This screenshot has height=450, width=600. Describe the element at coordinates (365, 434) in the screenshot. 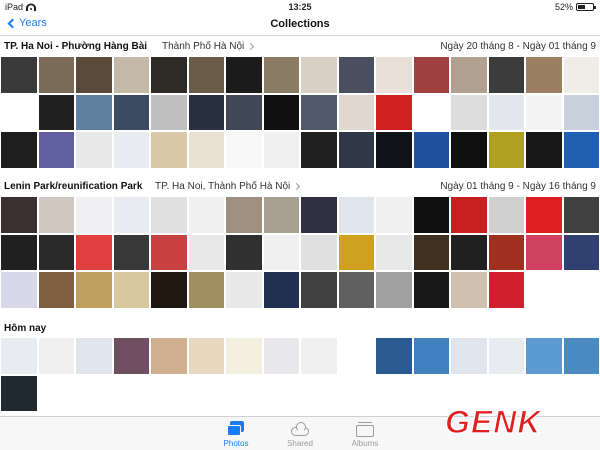

I see `tab-albums: Albums` at that location.